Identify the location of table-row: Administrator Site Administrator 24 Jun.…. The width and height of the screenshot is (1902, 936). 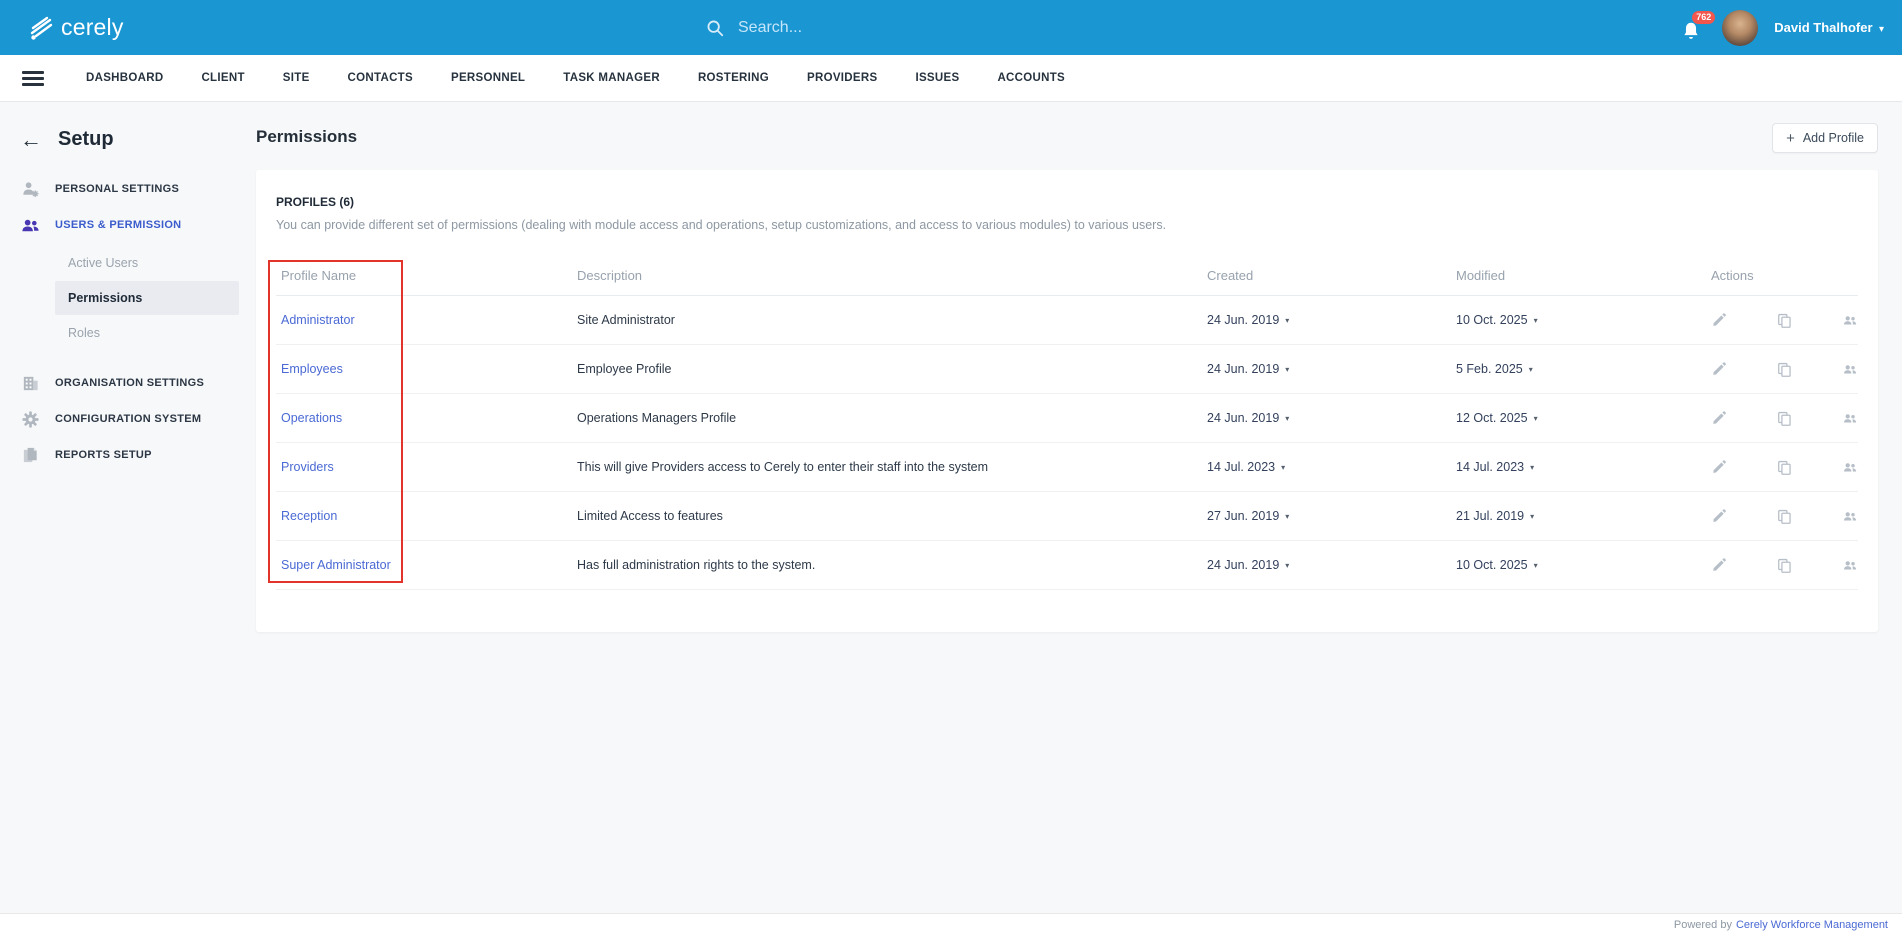
(1067, 320).